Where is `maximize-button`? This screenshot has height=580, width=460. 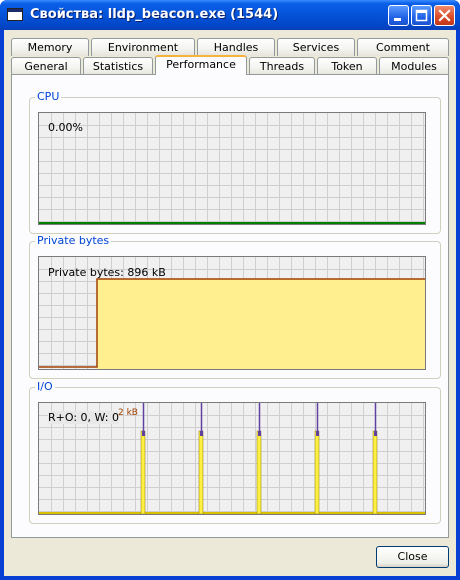 maximize-button is located at coordinates (421, 15).